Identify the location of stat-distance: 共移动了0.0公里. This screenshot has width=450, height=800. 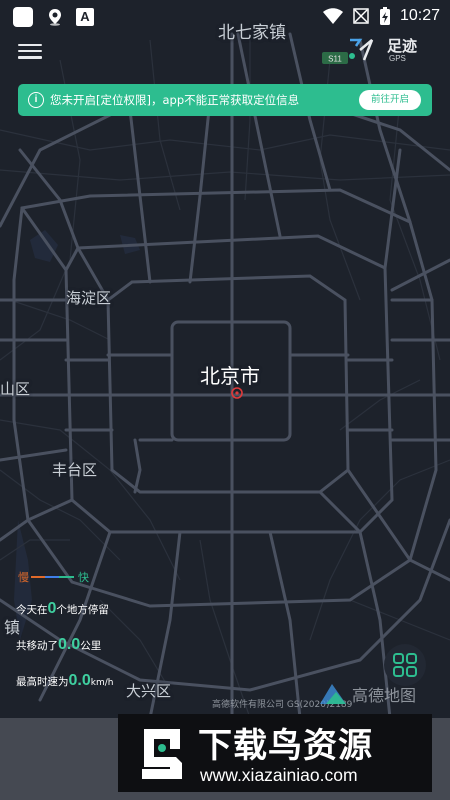
(59, 644).